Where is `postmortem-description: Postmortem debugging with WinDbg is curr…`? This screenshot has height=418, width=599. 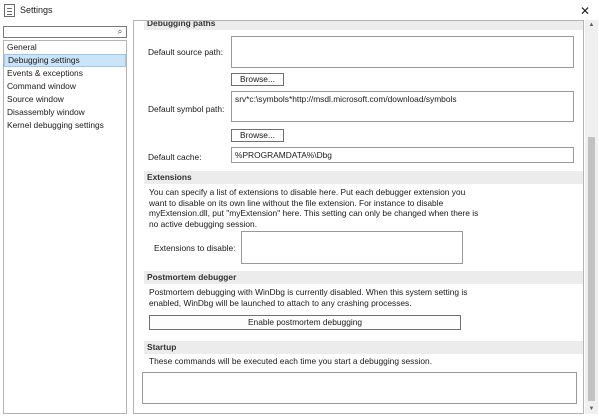
postmortem-description: Postmortem debugging with WinDbg is curr… is located at coordinates (314, 297).